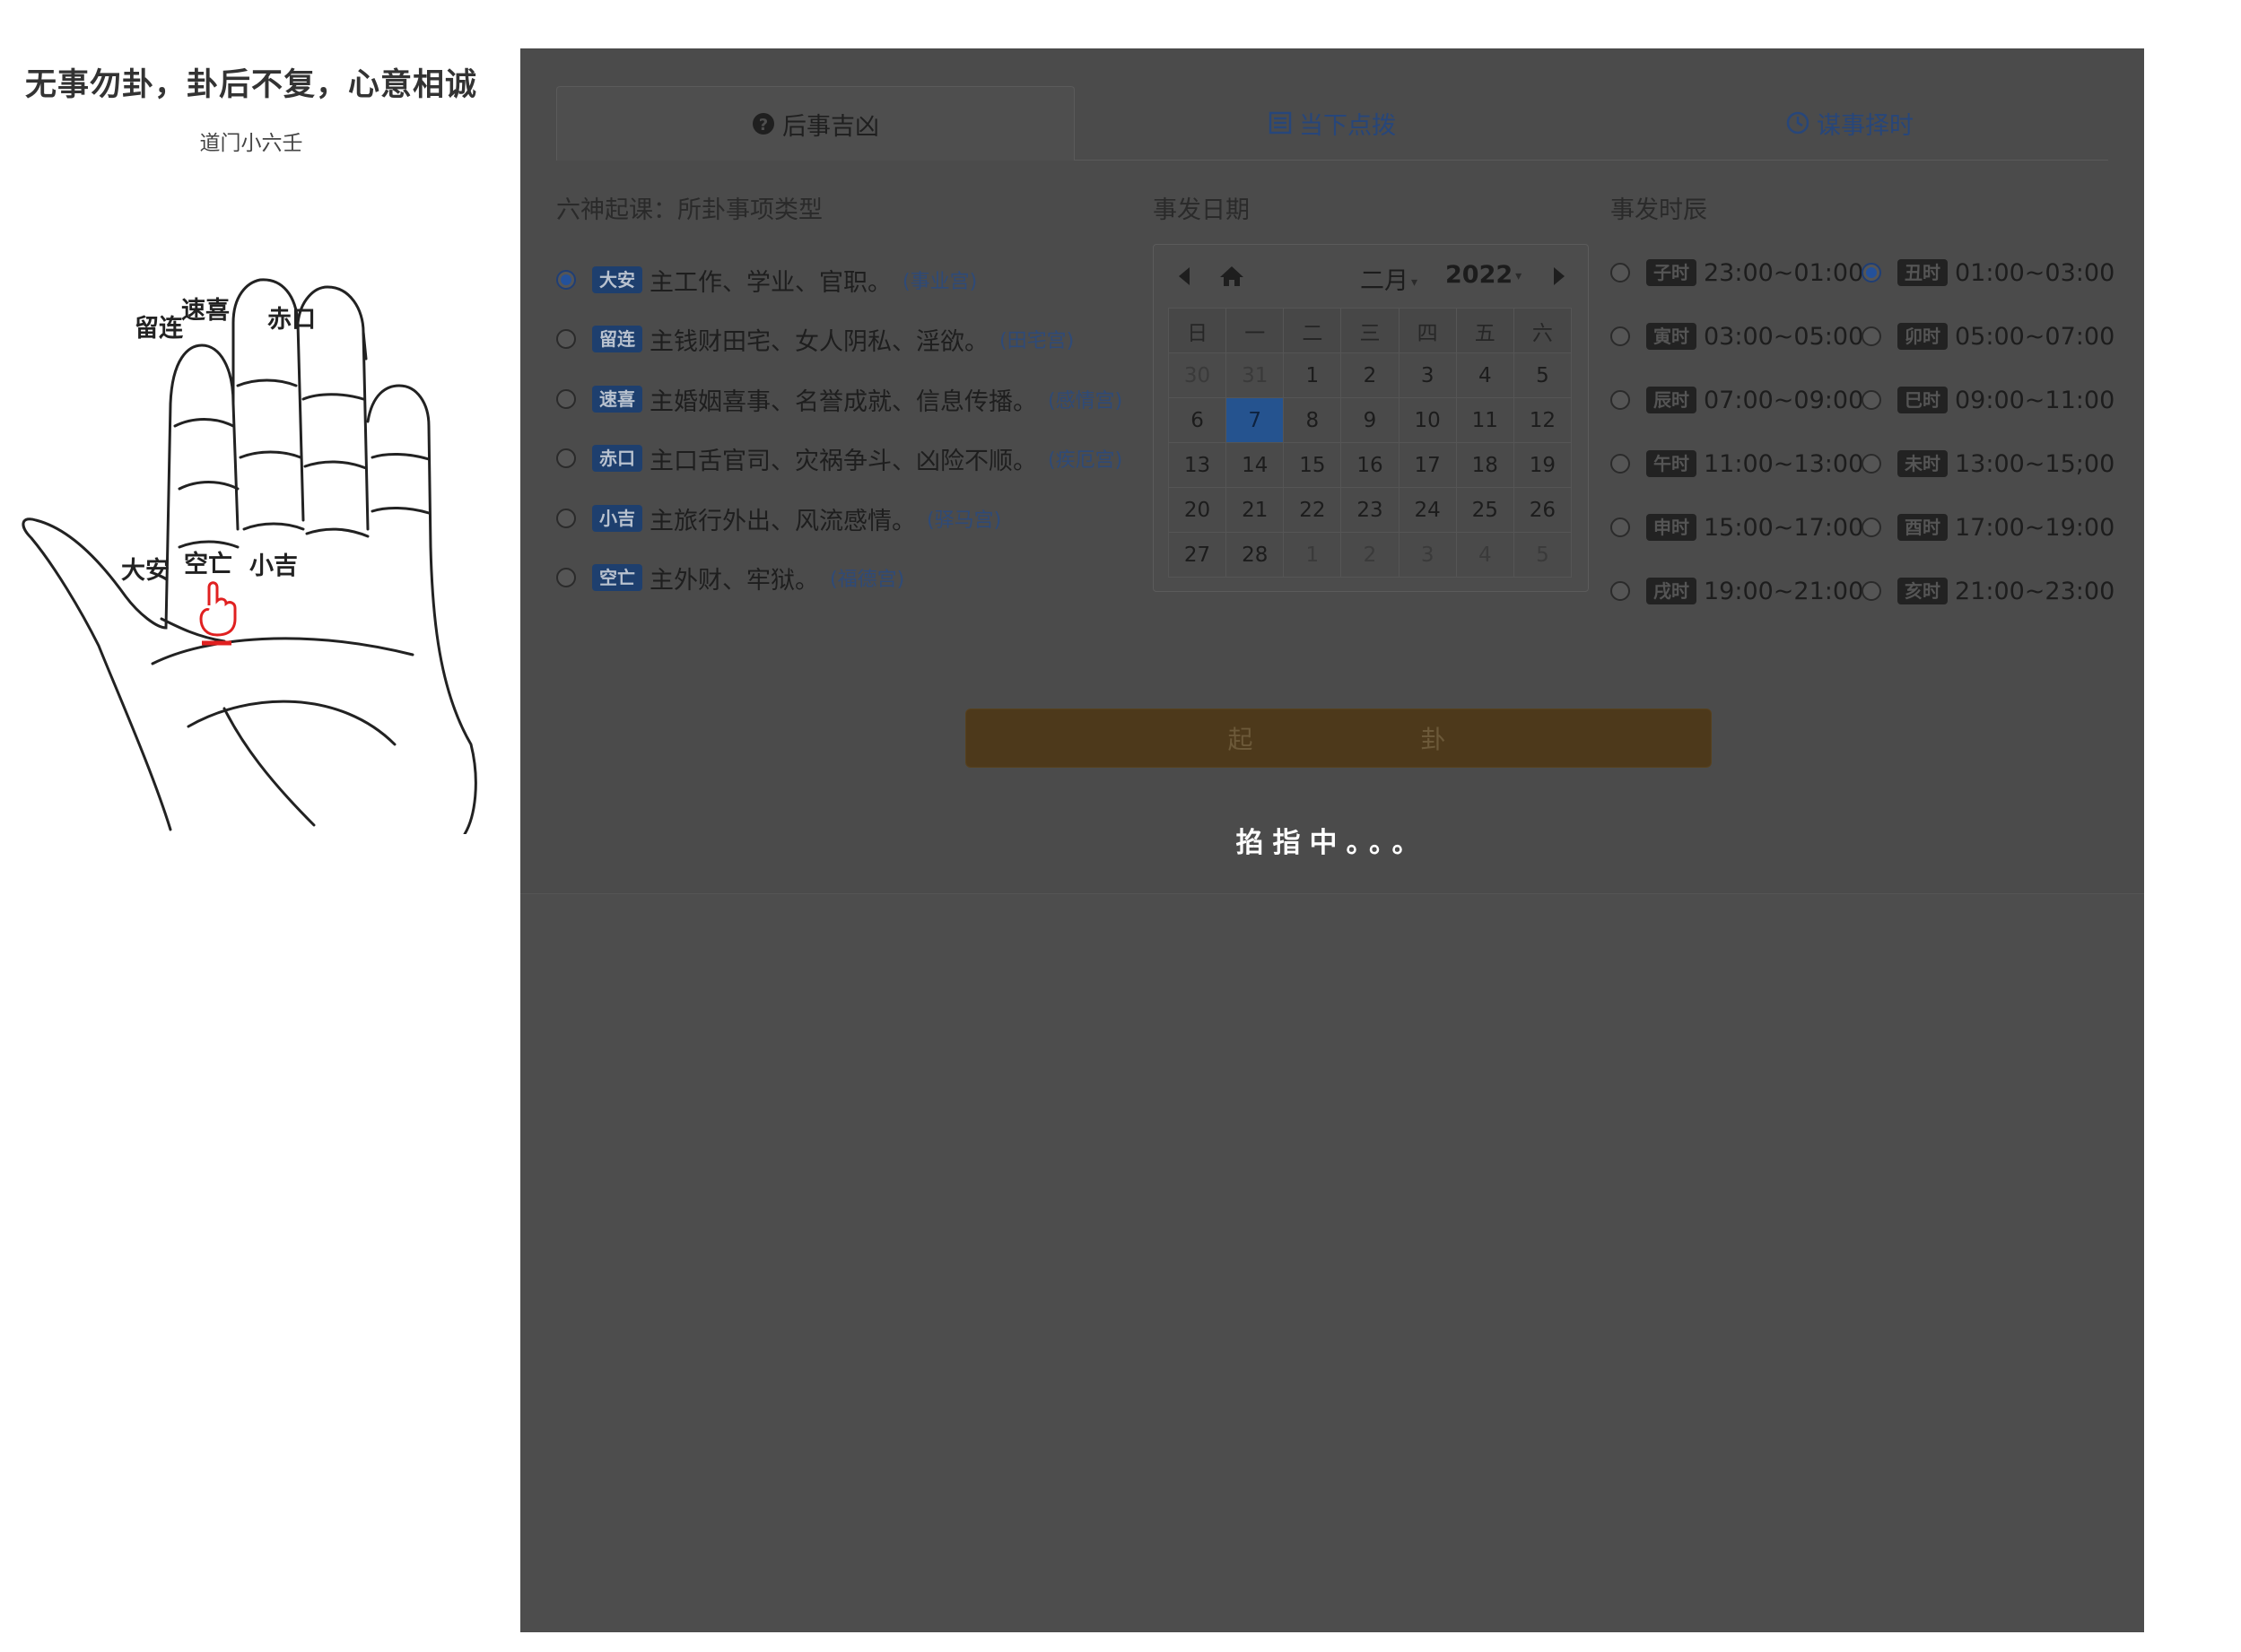 The image size is (2241, 1652). I want to click on week-row: 27 28 1 2 3 4 5, so click(1370, 555).